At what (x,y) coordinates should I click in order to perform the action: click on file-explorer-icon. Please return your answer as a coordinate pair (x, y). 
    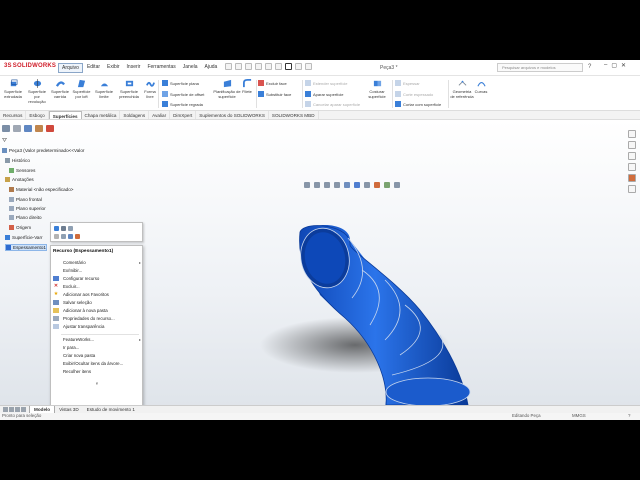
    Looking at the image, I should click on (632, 156).